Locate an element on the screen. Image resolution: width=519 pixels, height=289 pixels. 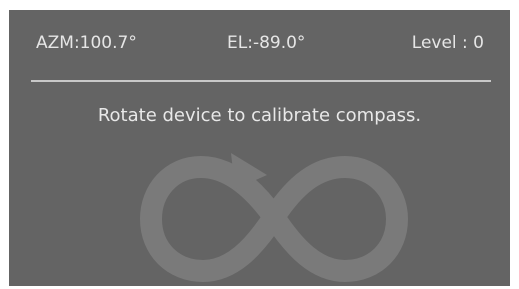
status-bar: AZM:100.7° EL:-89.0° Level : 0 is located at coordinates (259, 43).